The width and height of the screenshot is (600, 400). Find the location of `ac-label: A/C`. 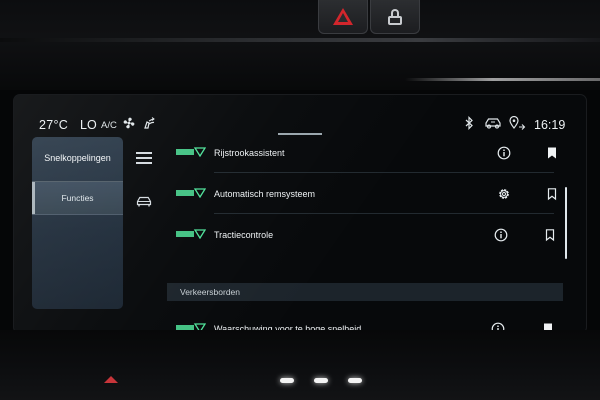

ac-label: A/C is located at coordinates (109, 125).